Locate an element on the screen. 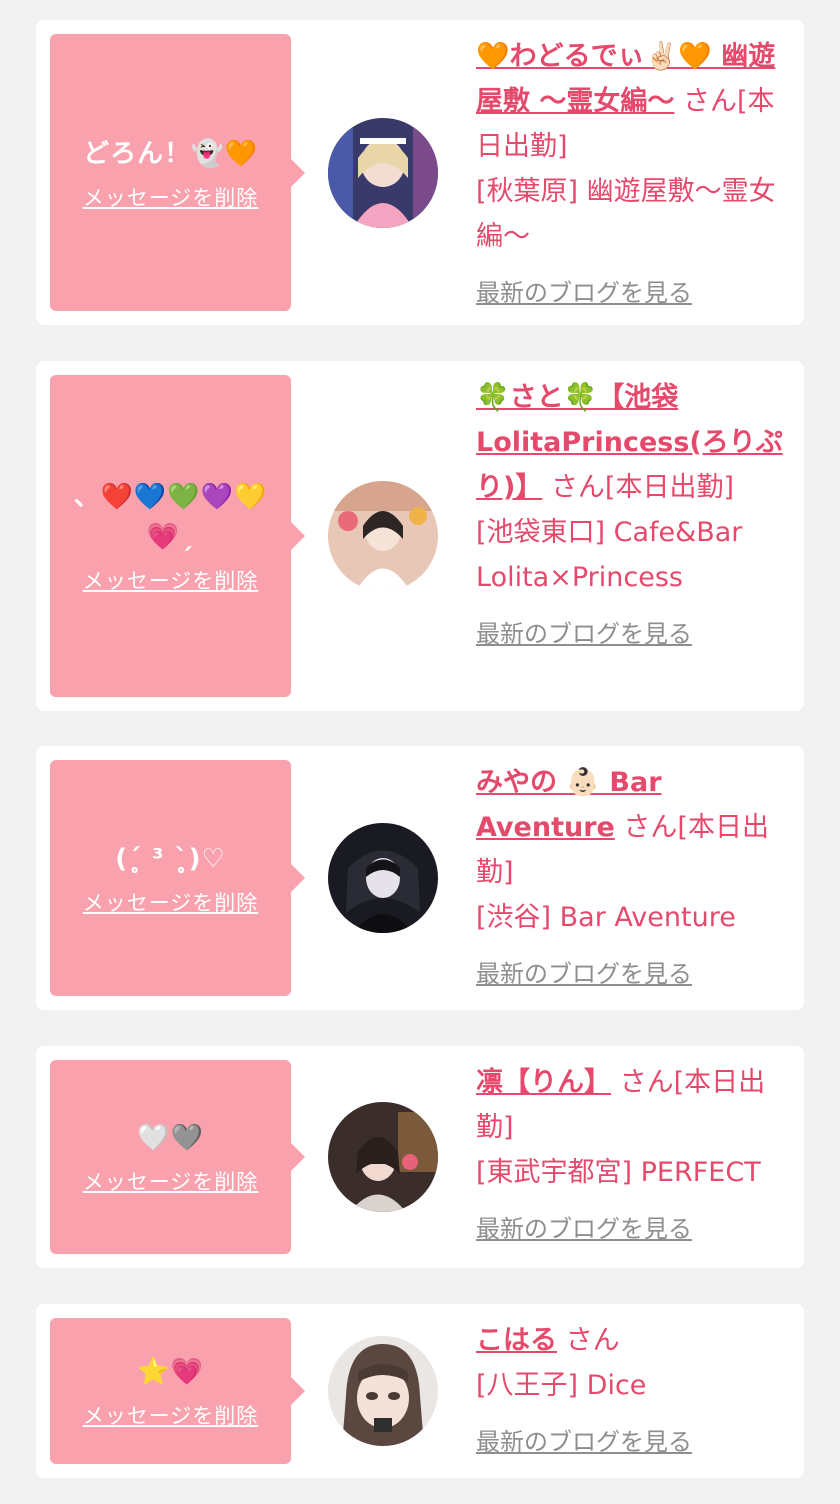 Image resolution: width=840 pixels, height=1504 pixels. cast-name-link: 凛【りん】 is located at coordinates (543, 1082).